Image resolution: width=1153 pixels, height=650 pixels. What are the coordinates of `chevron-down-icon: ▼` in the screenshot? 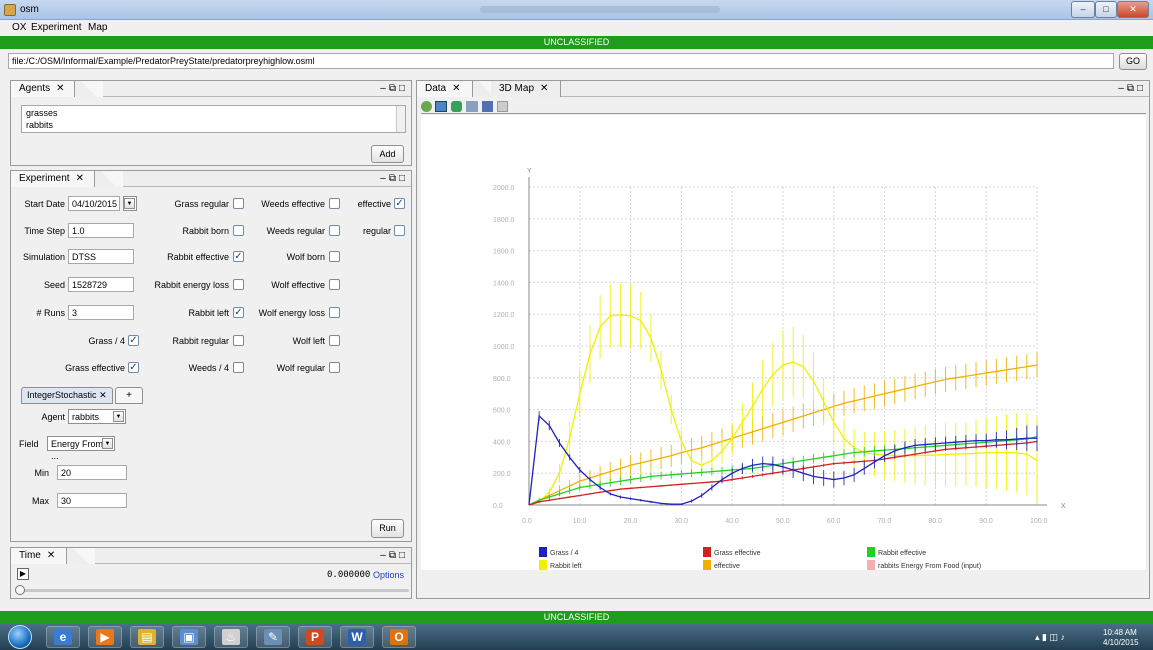 It's located at (118, 416).